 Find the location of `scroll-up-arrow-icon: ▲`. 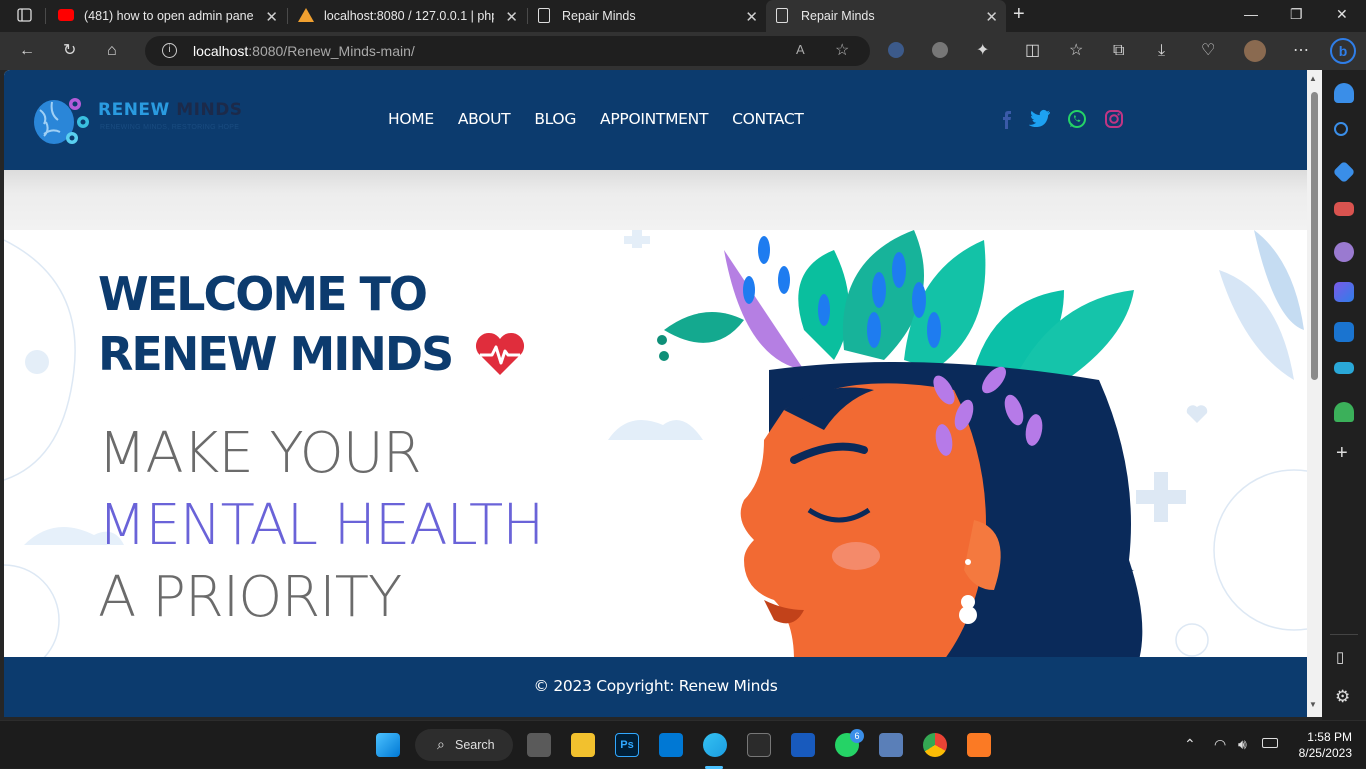

scroll-up-arrow-icon: ▲ is located at coordinates (1313, 78).